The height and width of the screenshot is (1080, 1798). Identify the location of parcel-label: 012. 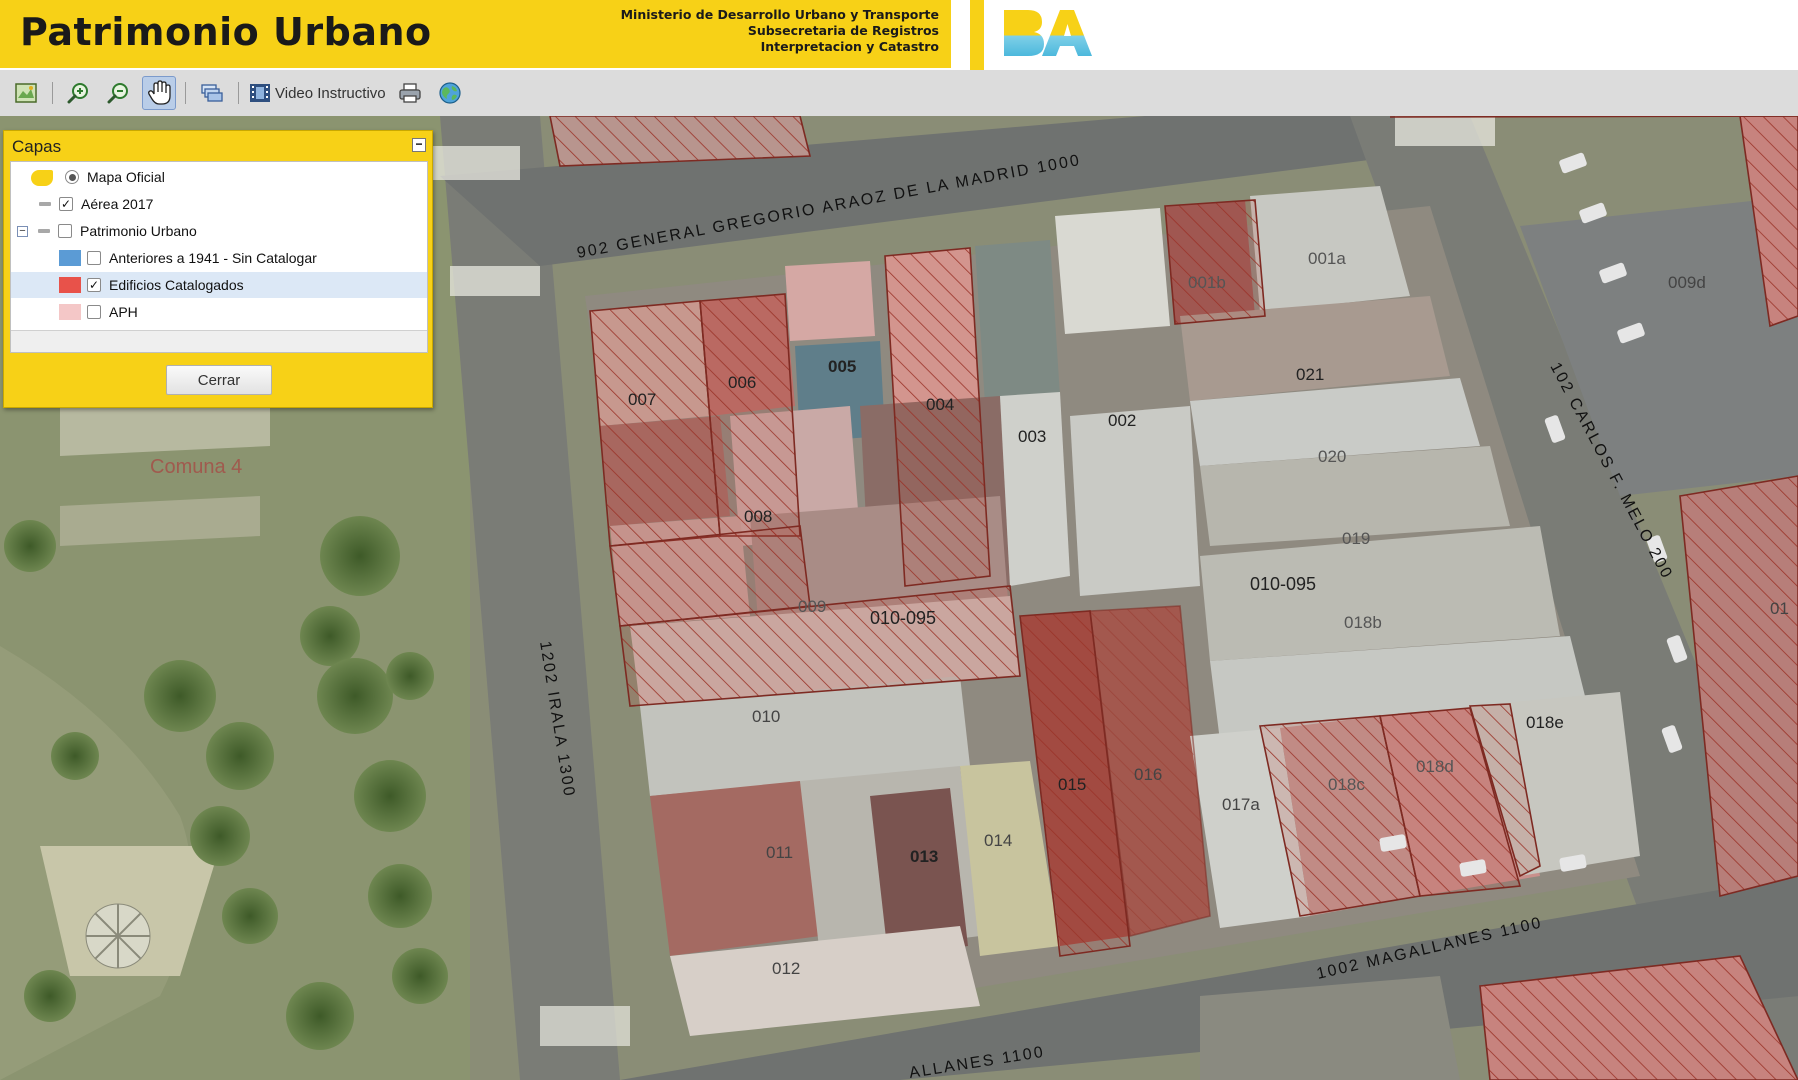
(786, 968).